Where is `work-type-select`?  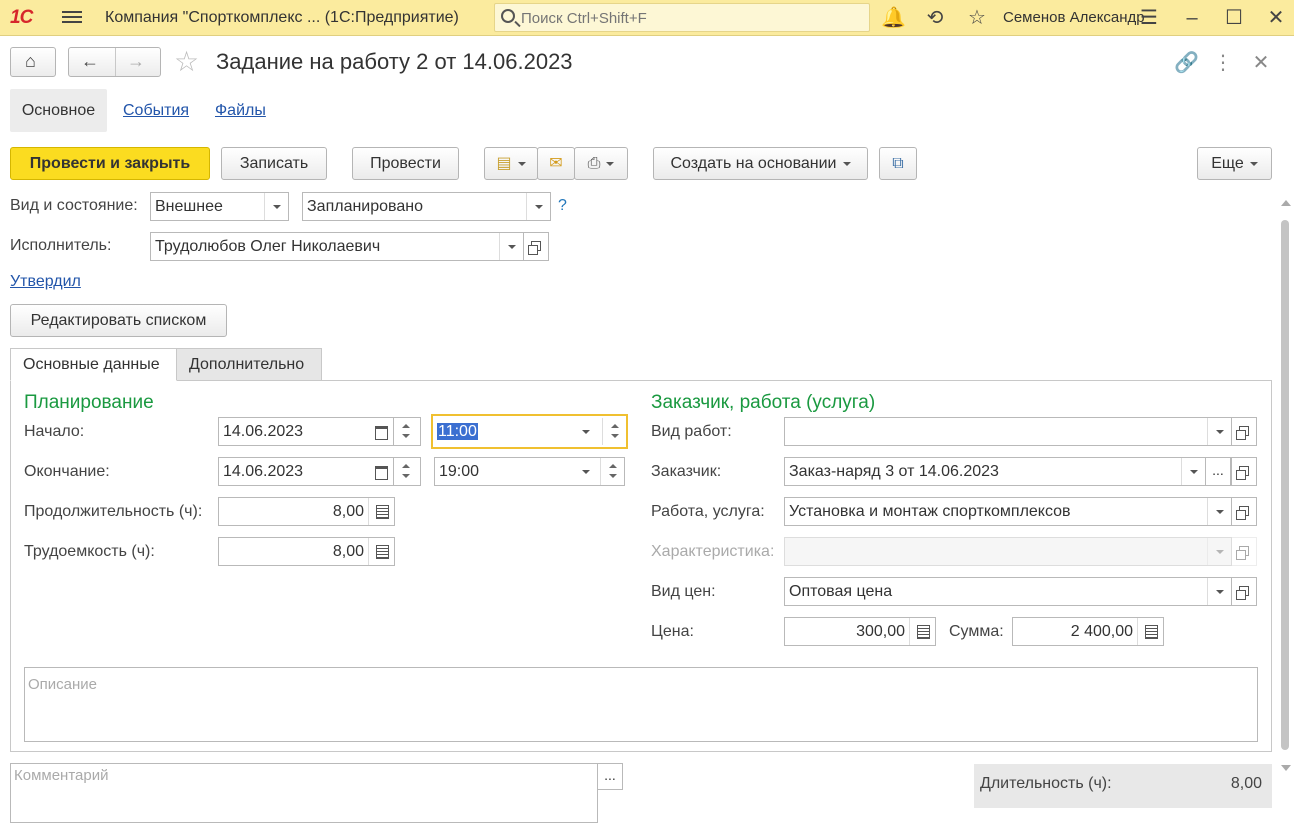 work-type-select is located at coordinates (1008, 431).